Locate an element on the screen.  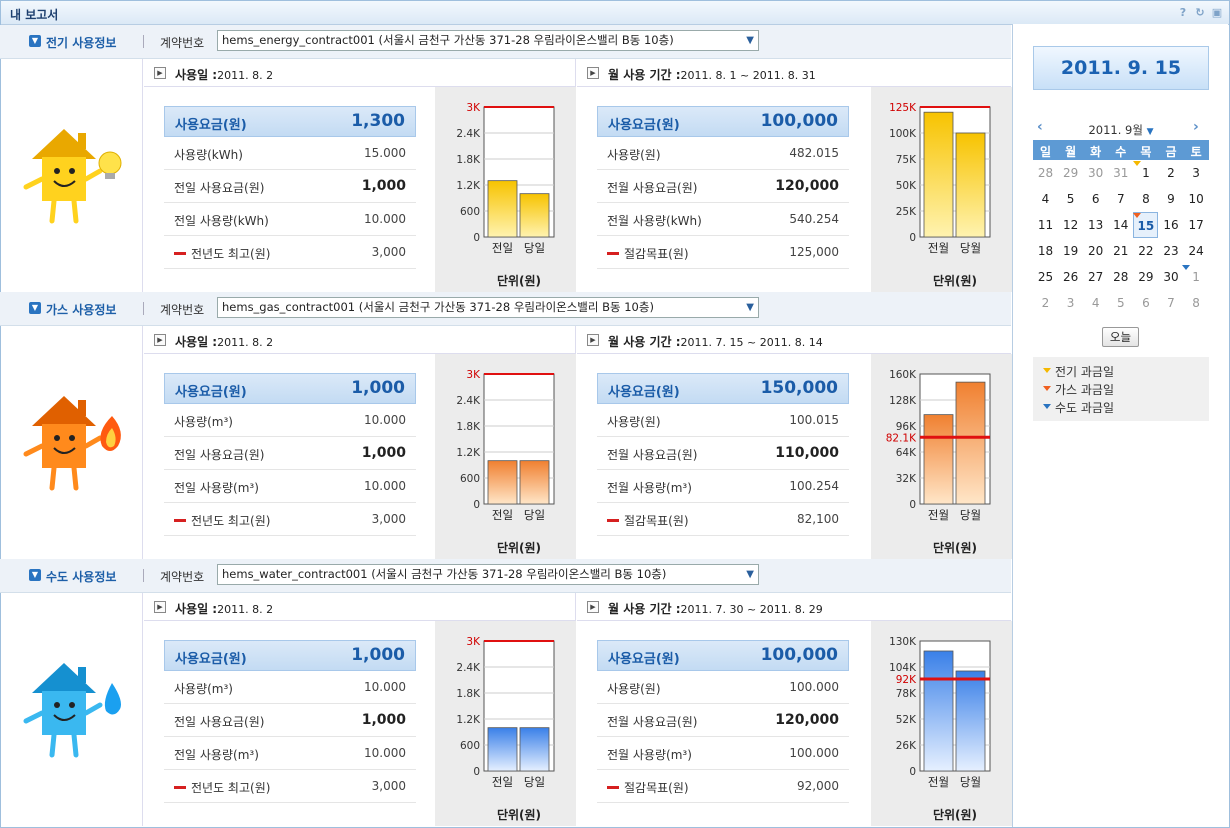
day-name: 일 is located at coordinates (1045, 152).